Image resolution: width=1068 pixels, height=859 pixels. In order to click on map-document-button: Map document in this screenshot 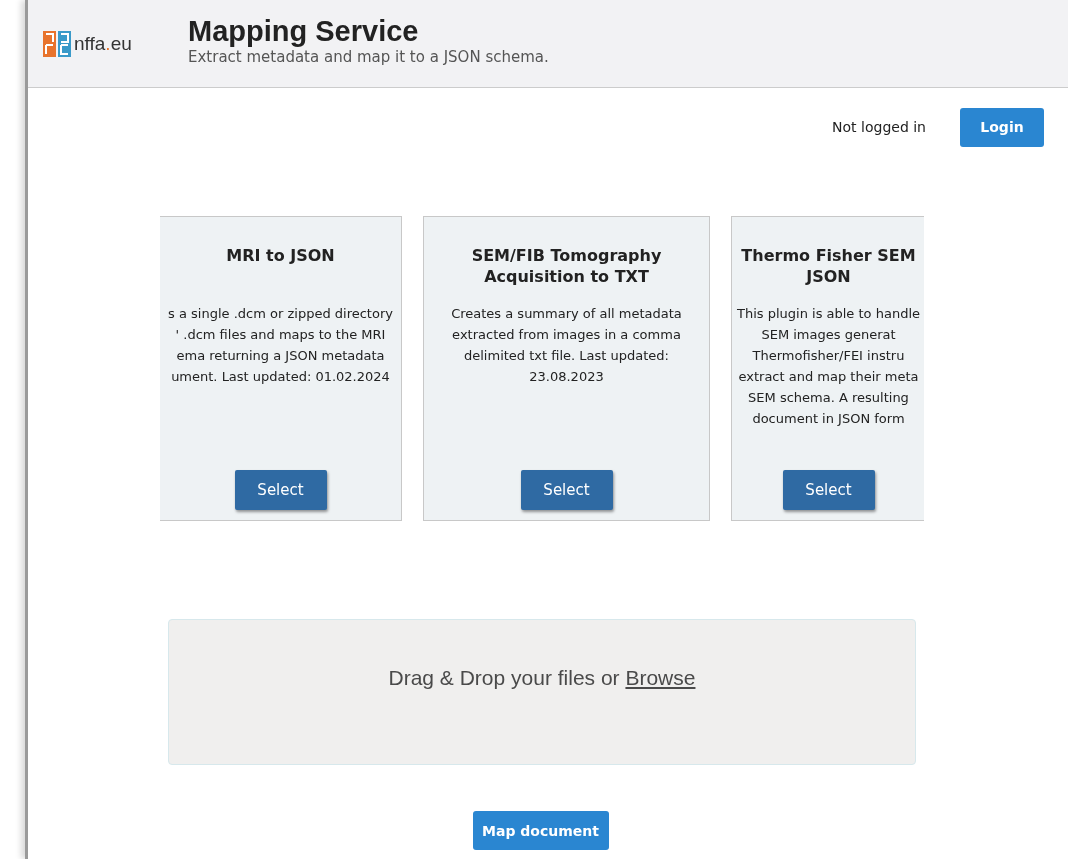, I will do `click(540, 830)`.